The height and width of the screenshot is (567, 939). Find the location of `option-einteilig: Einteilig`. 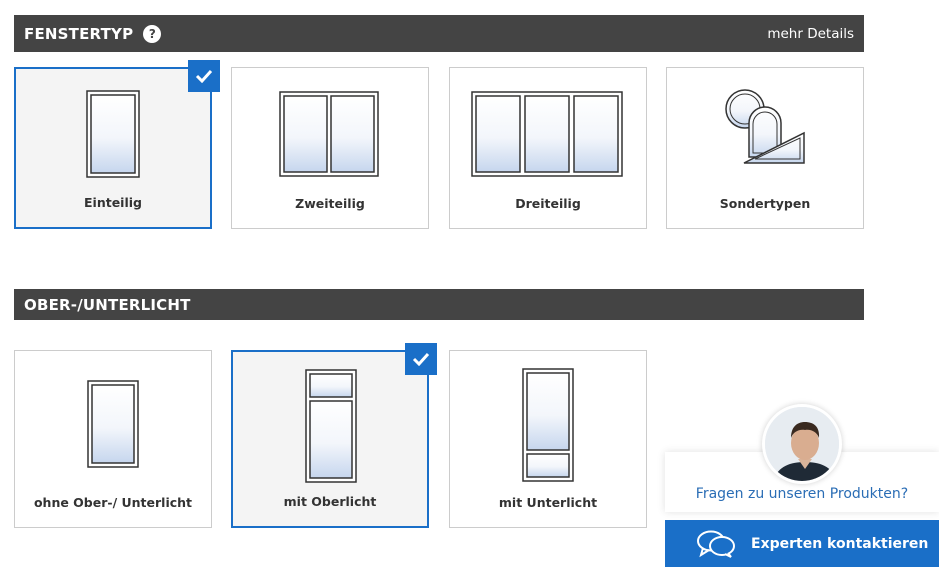

option-einteilig: Einteilig is located at coordinates (117, 144).